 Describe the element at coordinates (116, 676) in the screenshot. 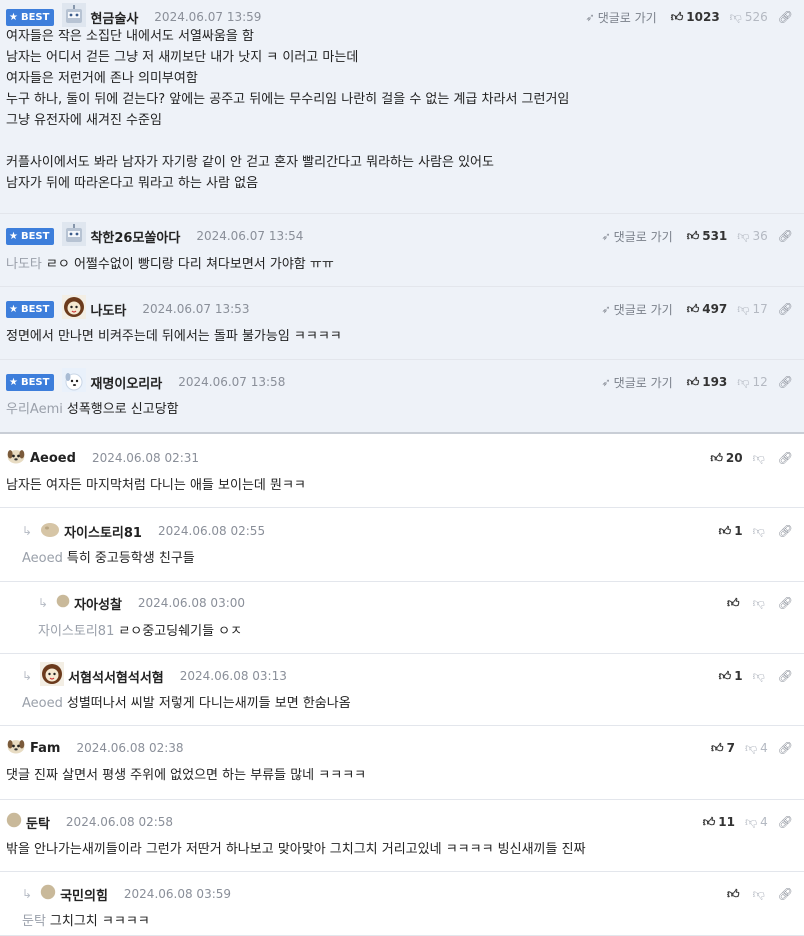

I see `author-nickname: 서혐석서혐석서혐` at that location.